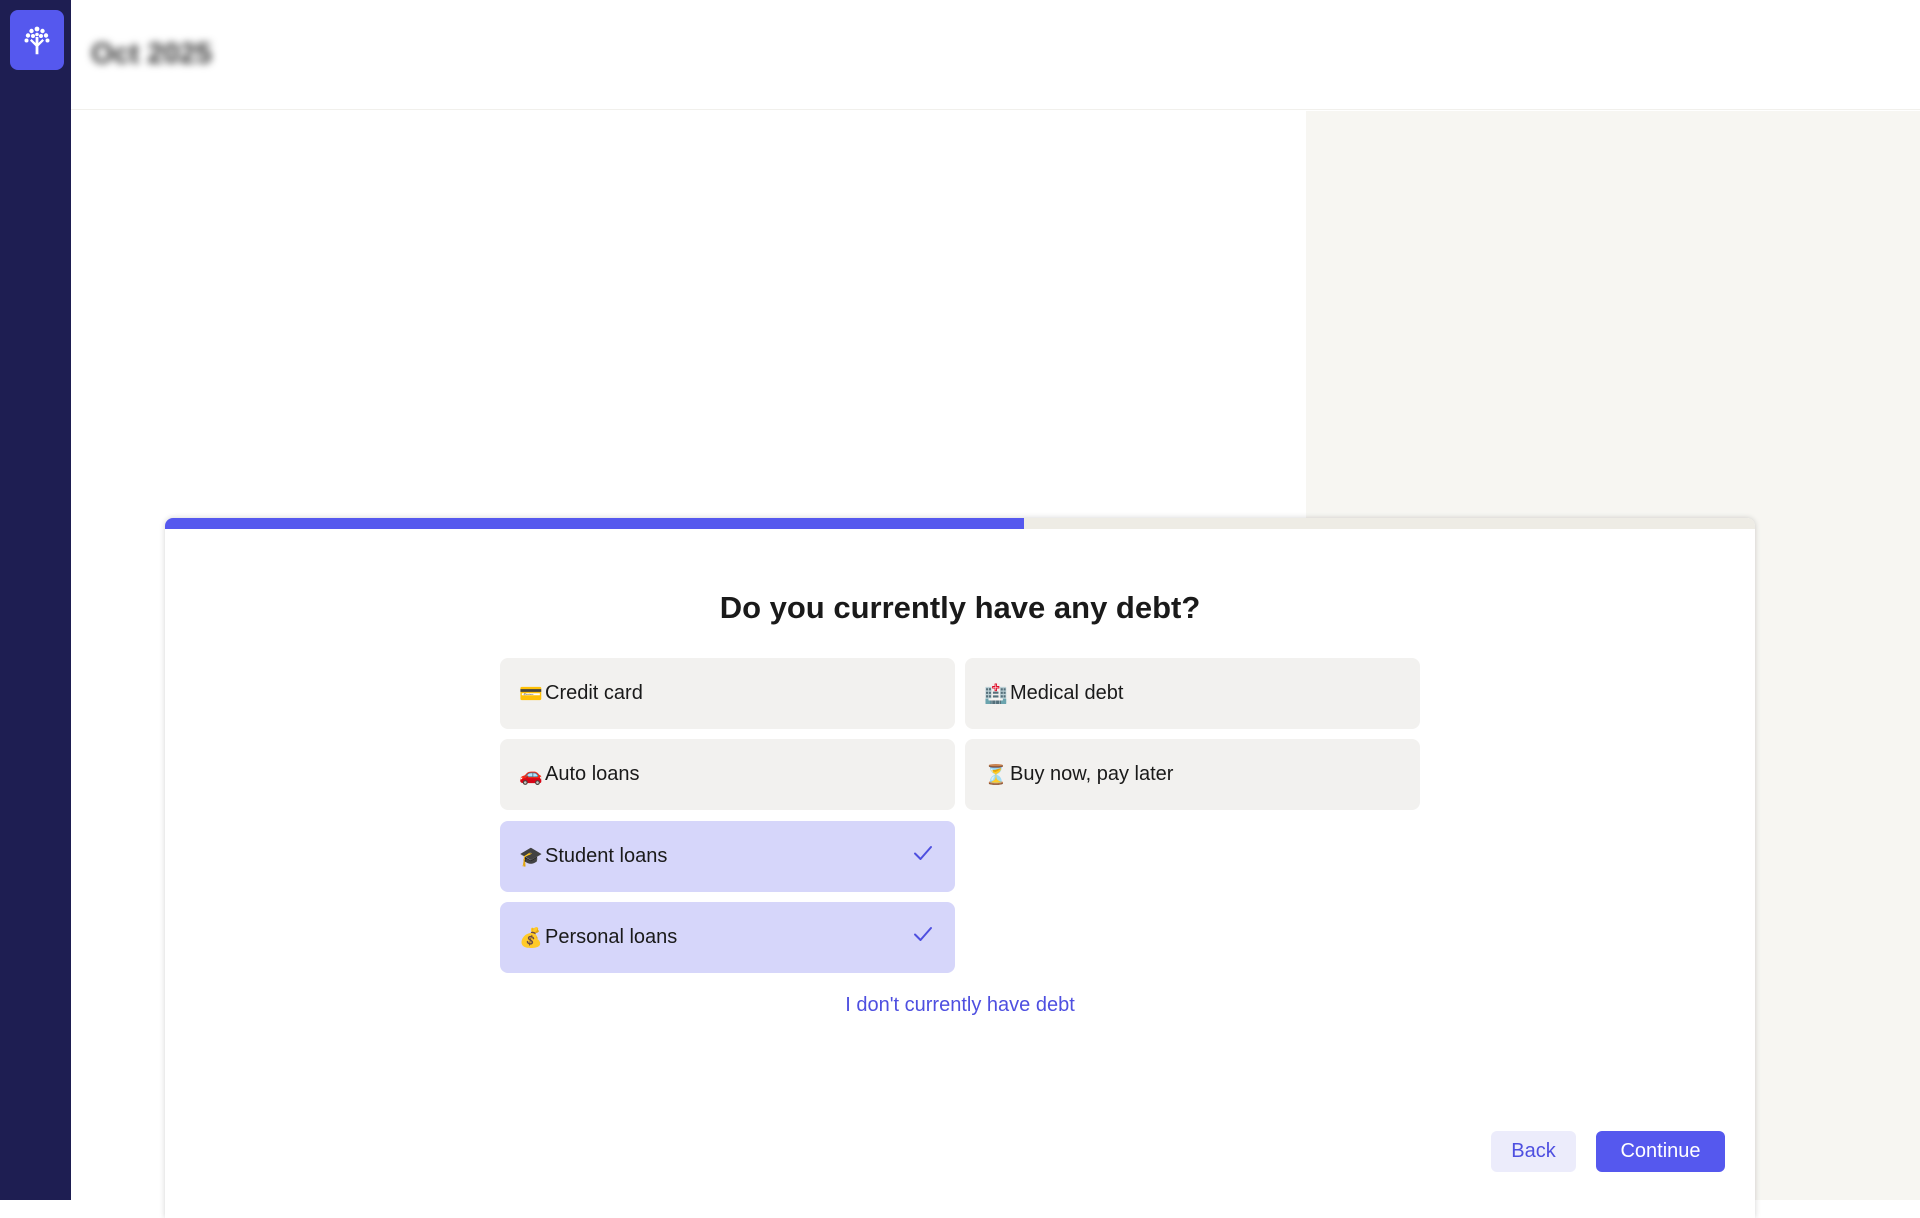 The width and height of the screenshot is (1920, 1218). I want to click on progress-bar, so click(960, 523).